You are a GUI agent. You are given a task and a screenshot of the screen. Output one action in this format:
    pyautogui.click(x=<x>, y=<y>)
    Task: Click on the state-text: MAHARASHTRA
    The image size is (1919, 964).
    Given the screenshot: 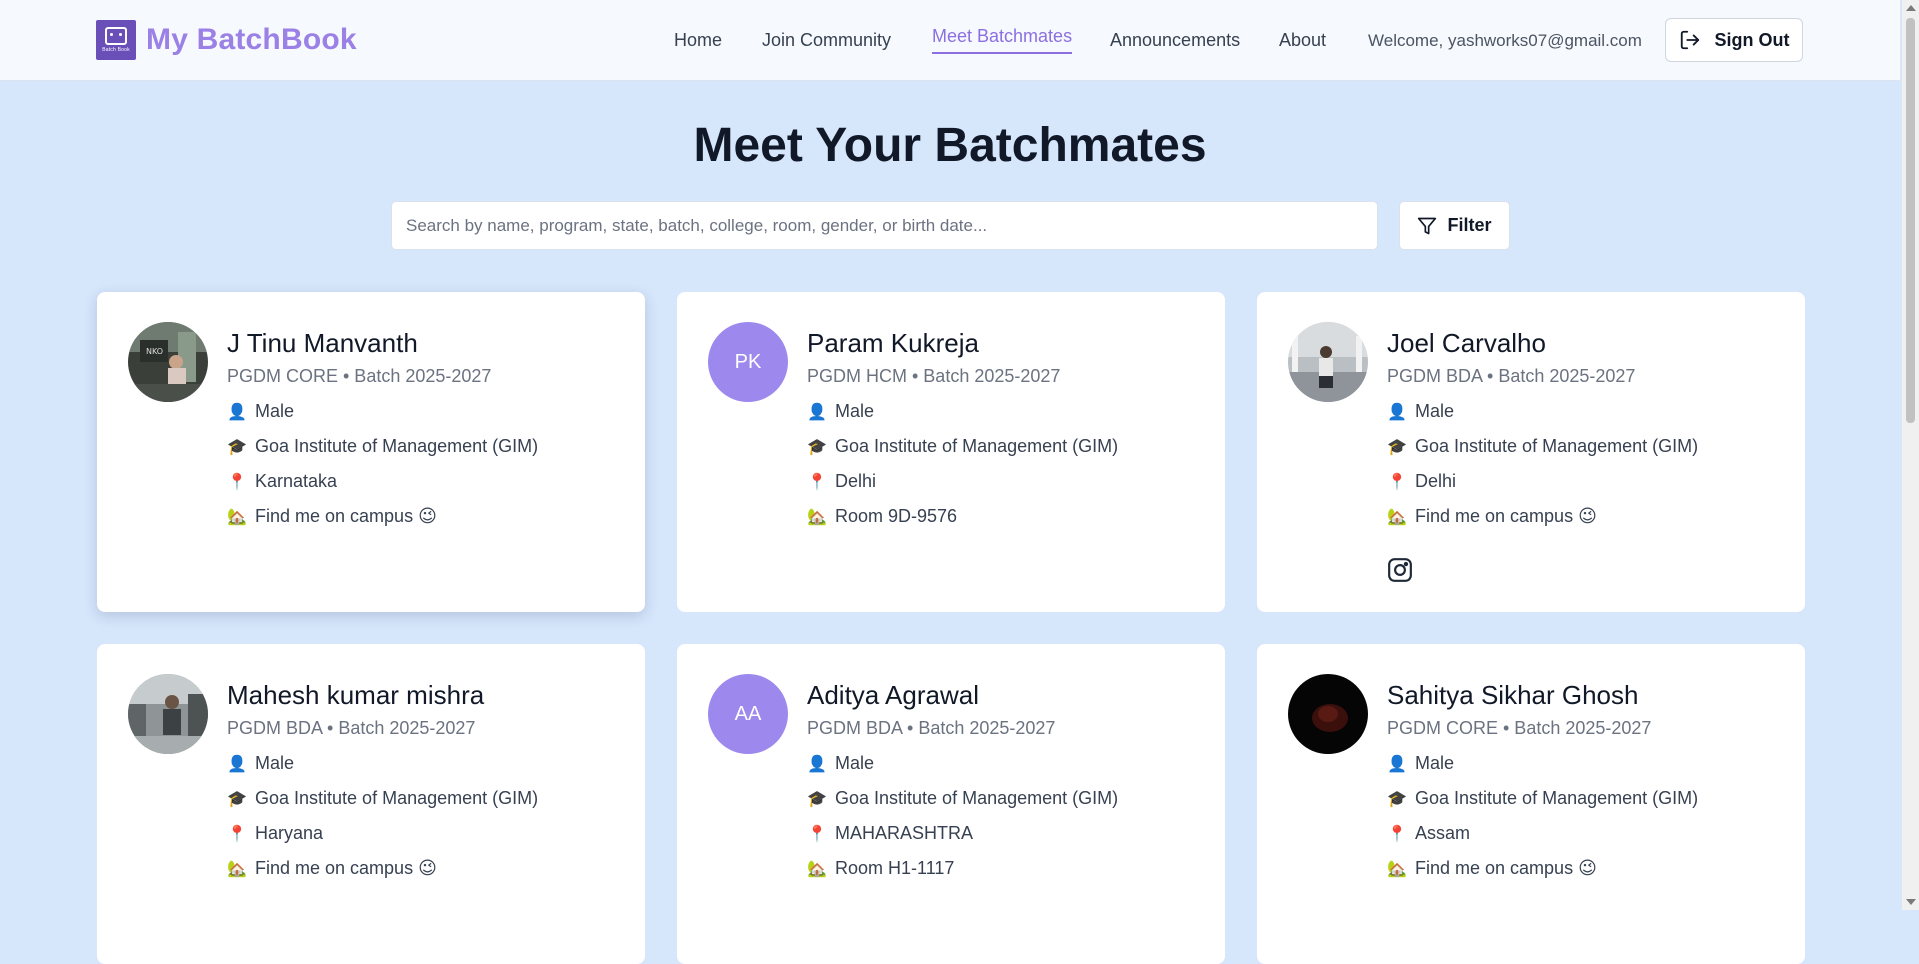 What is the action you would take?
    pyautogui.click(x=904, y=833)
    